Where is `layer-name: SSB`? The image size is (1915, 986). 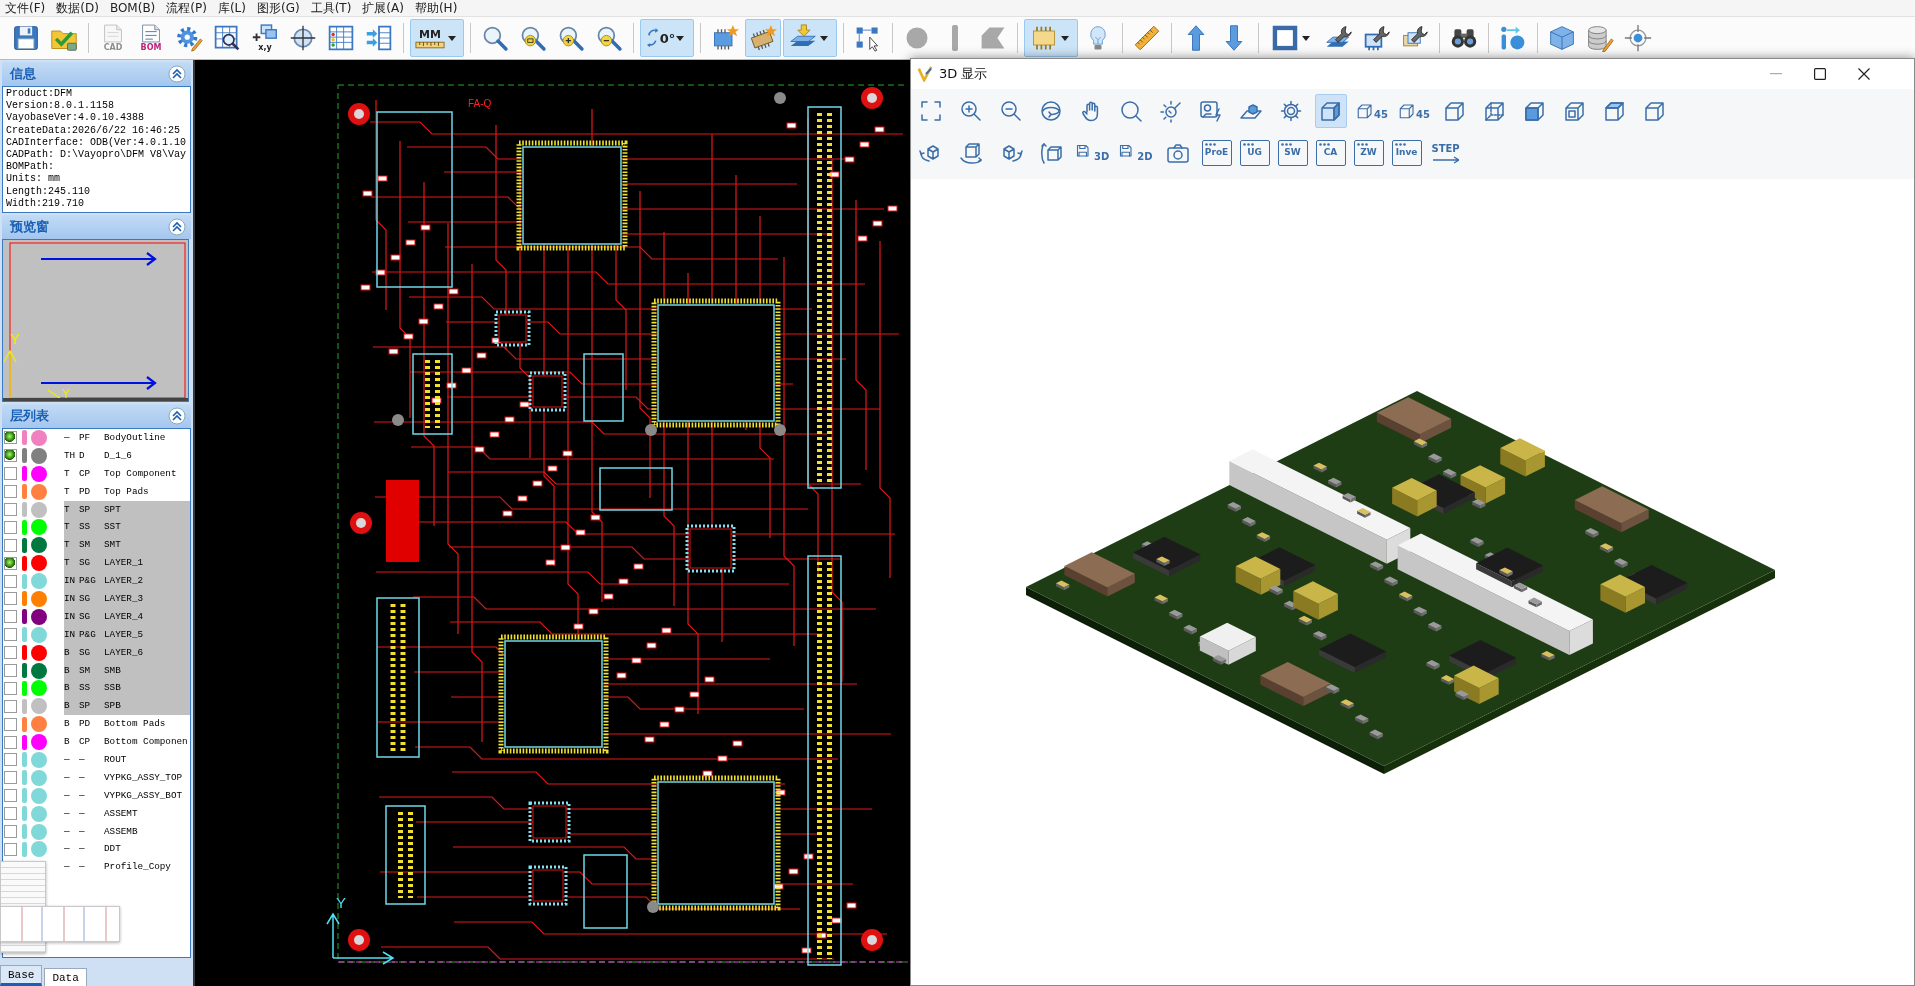 layer-name: SSB is located at coordinates (147, 688).